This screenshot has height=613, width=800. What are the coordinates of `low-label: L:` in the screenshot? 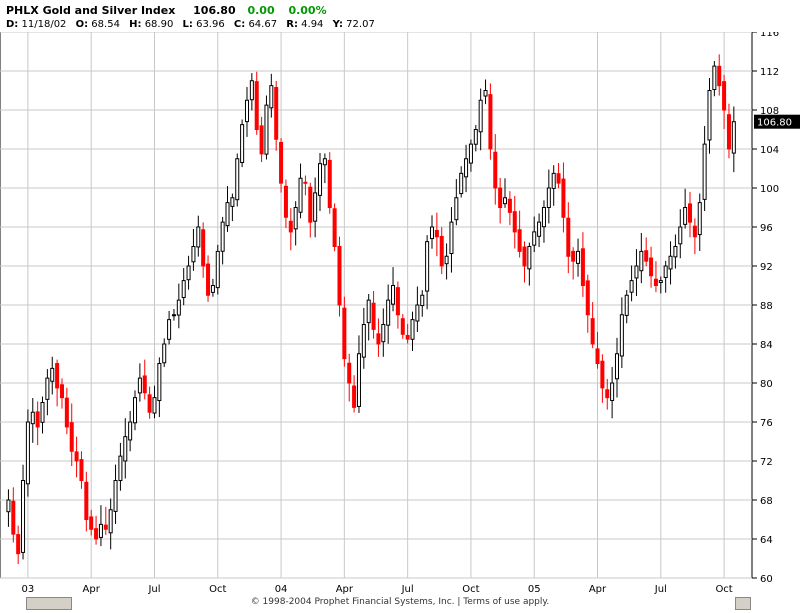 It's located at (187, 24).